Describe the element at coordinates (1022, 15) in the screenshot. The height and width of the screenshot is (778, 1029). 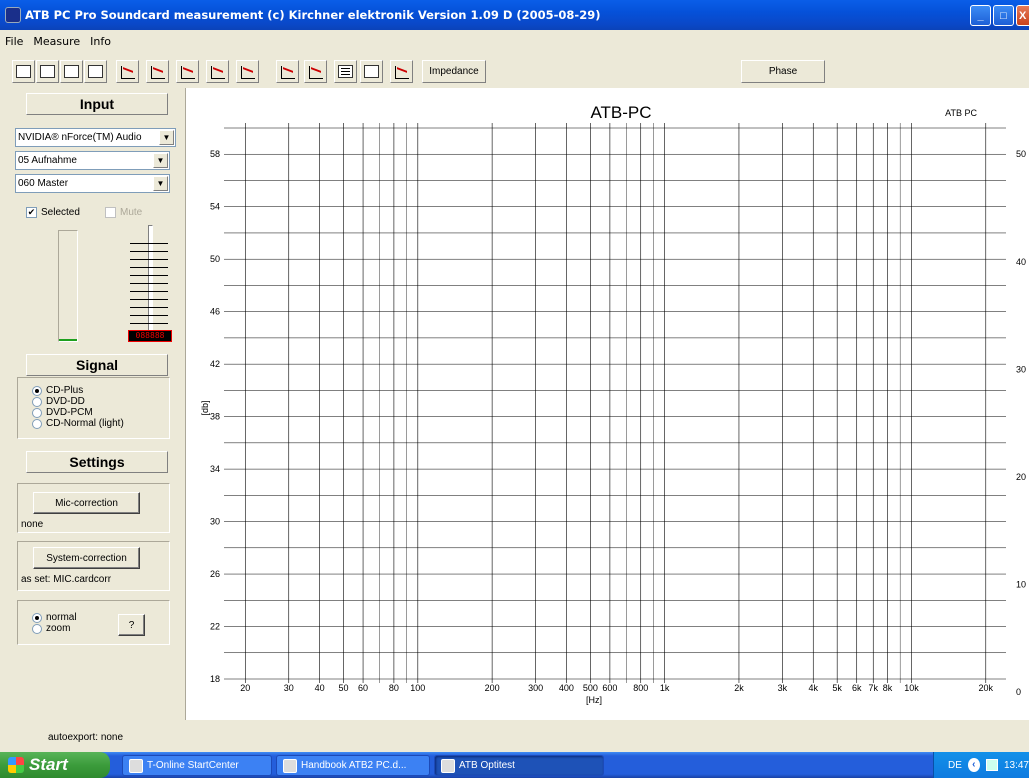
I see `close-button: X` at that location.